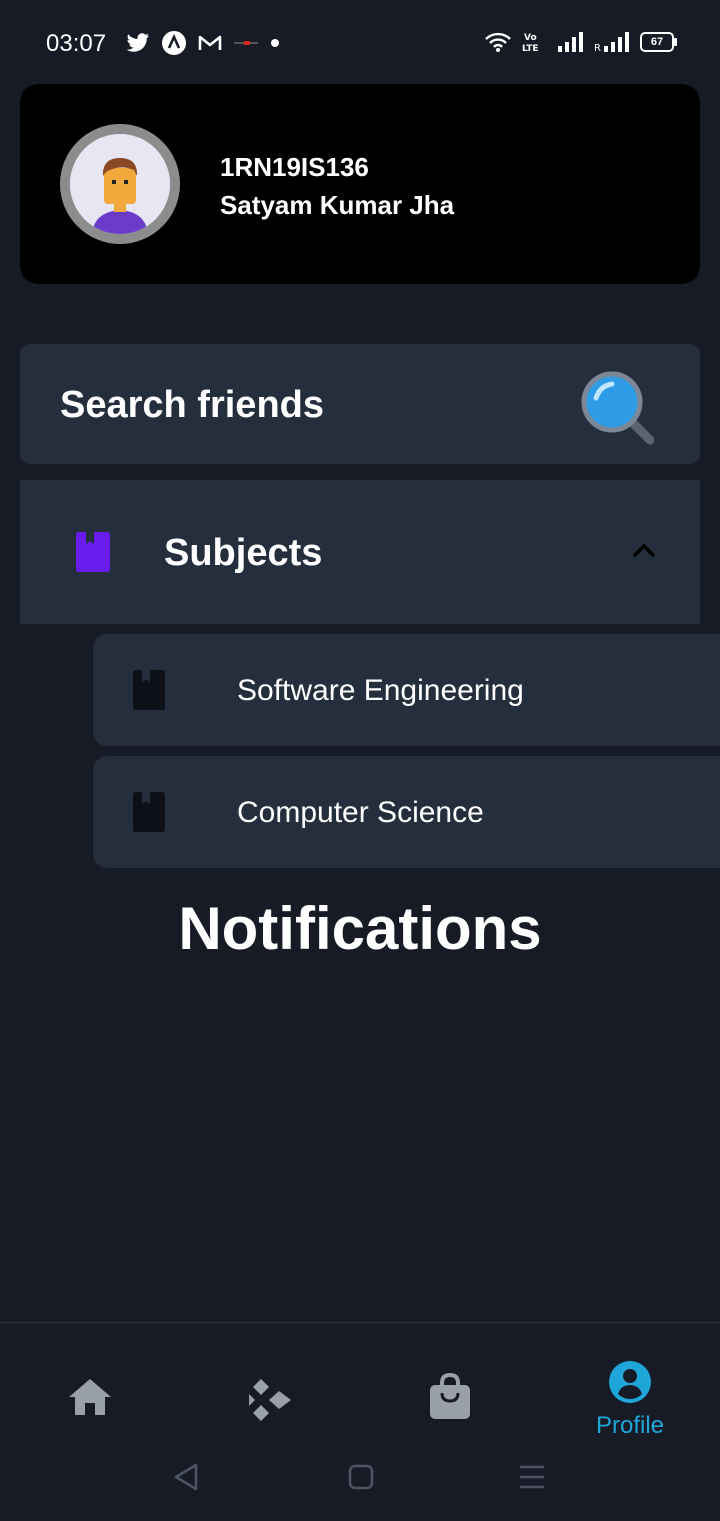 Image resolution: width=720 pixels, height=1521 pixels. I want to click on chevron-up-icon, so click(644, 553).